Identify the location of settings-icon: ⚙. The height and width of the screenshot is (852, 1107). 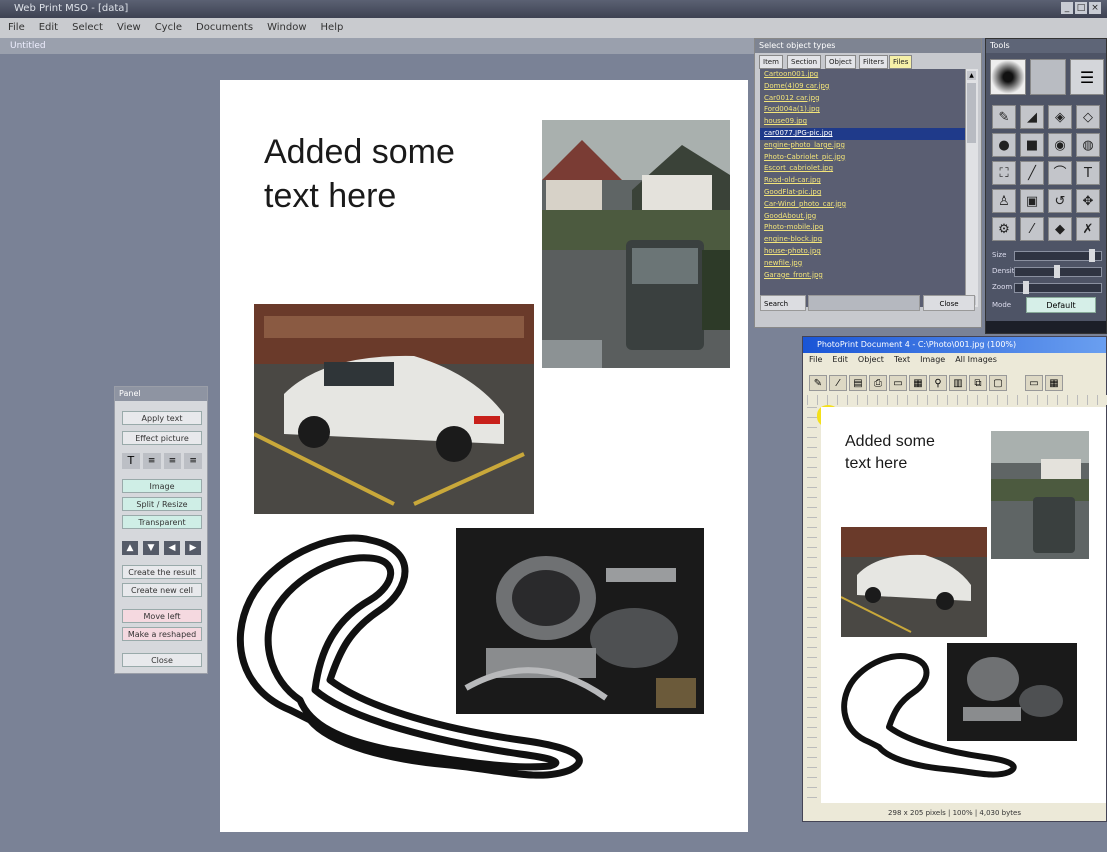
(1004, 229).